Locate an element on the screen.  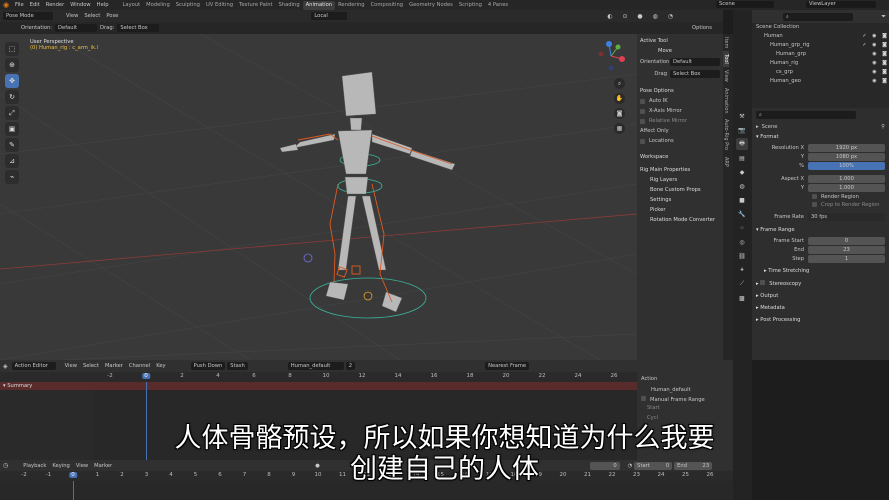
bone-custom-props-section: Bone Custom Props is located at coordinates (680, 190).